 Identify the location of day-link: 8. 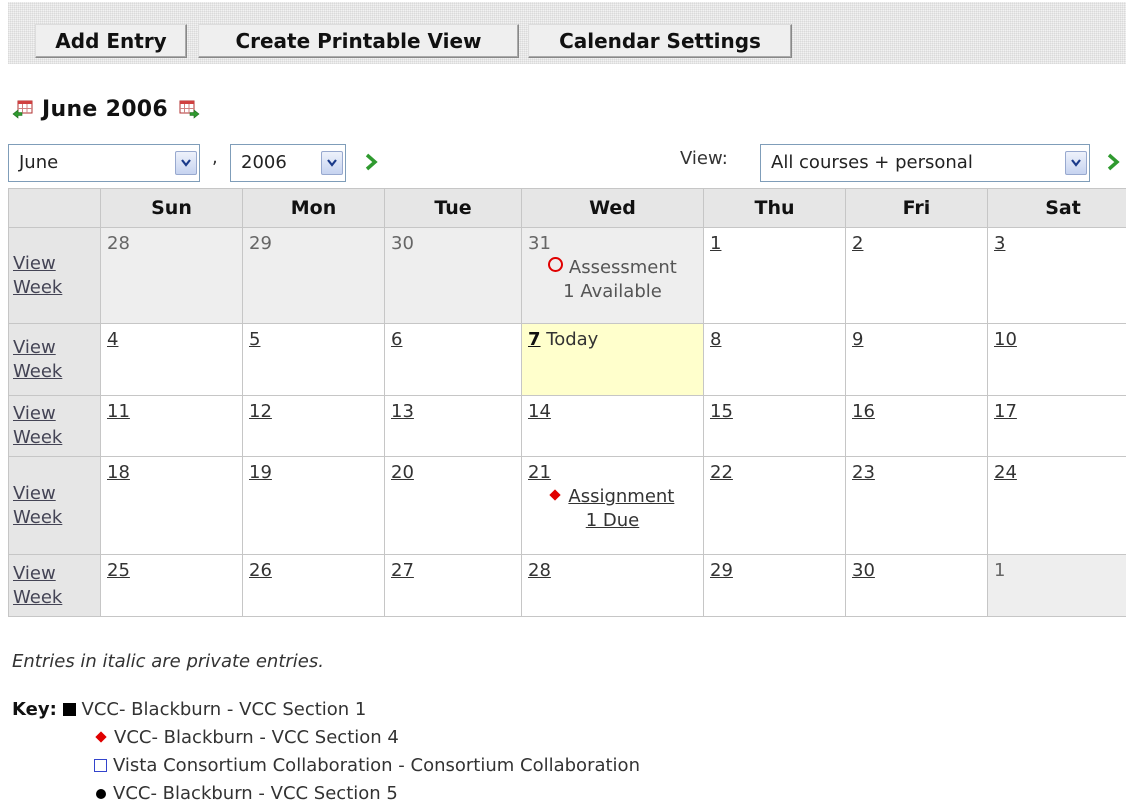
(715, 339).